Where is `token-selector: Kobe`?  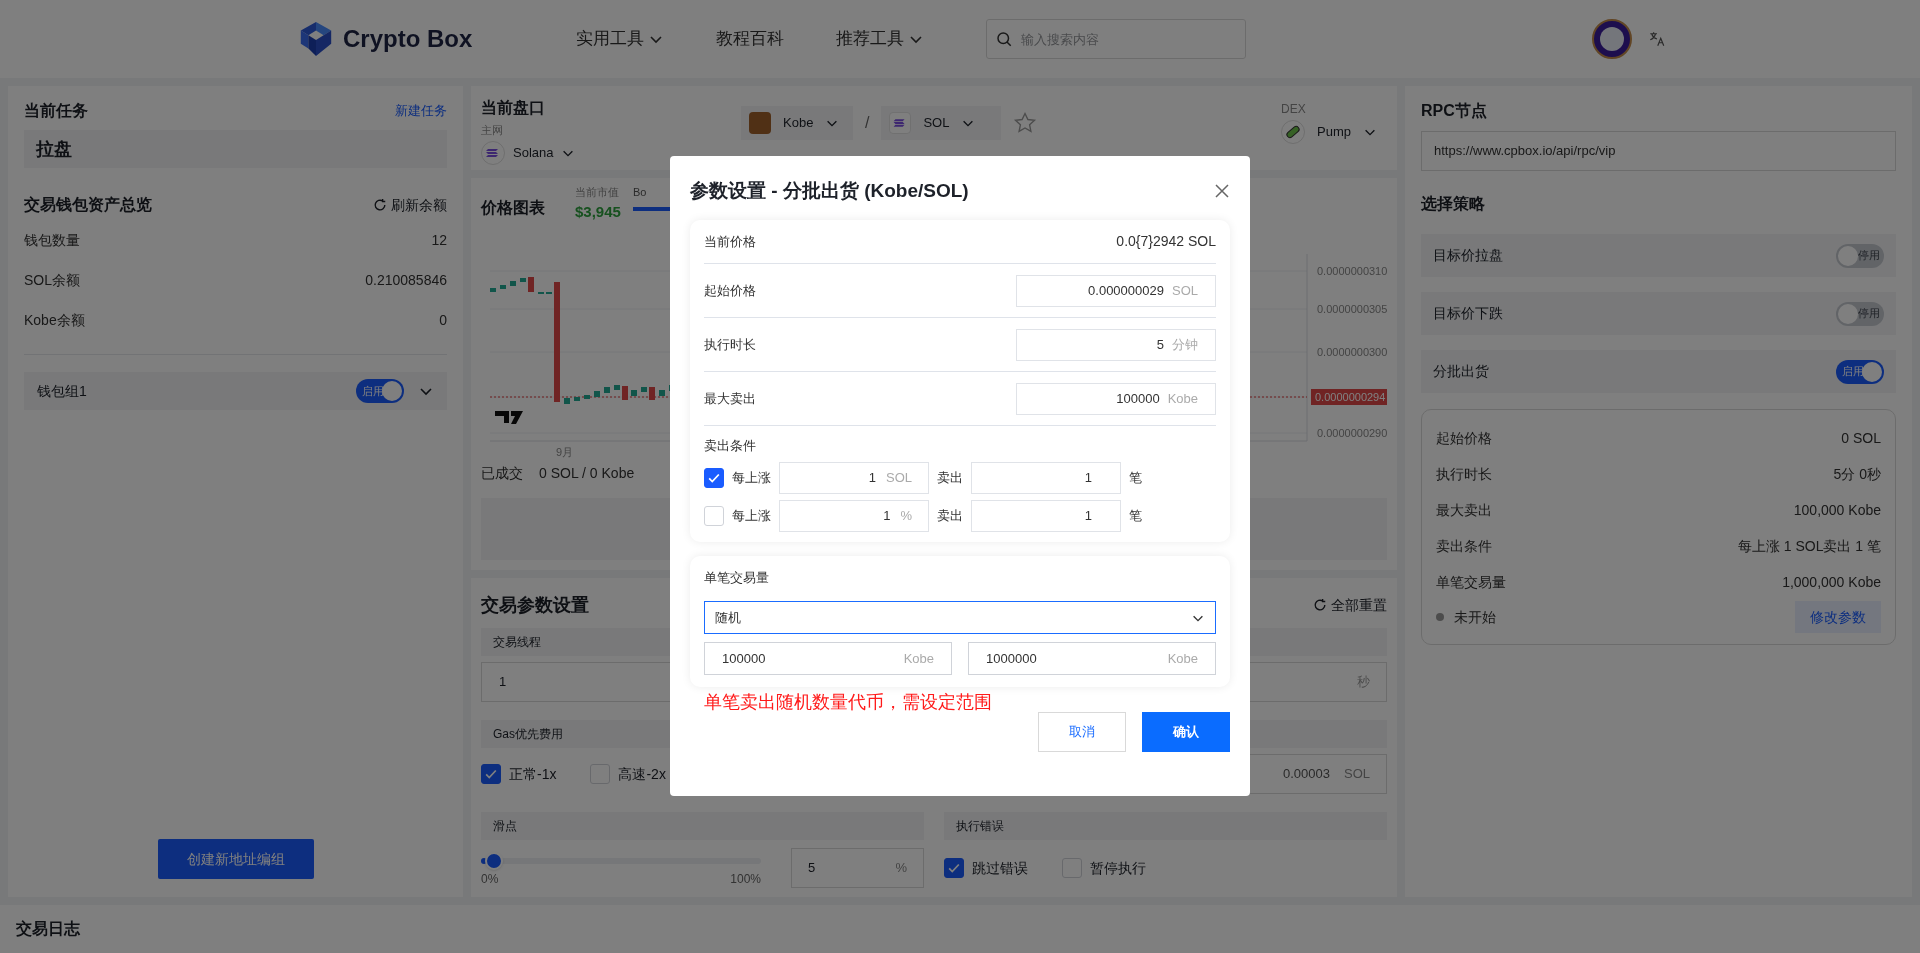 token-selector: Kobe is located at coordinates (797, 123).